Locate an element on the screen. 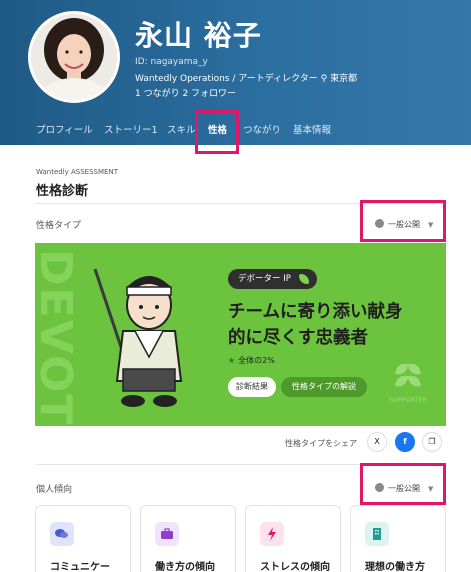 The height and width of the screenshot is (572, 471). tab-story: ストーリー1 is located at coordinates (131, 129).